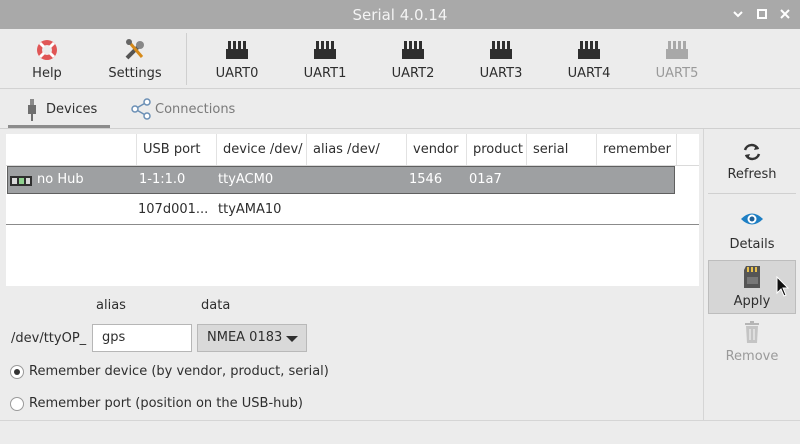 Image resolution: width=800 pixels, height=444 pixels. I want to click on column-header-device: device /dev/, so click(261, 149).